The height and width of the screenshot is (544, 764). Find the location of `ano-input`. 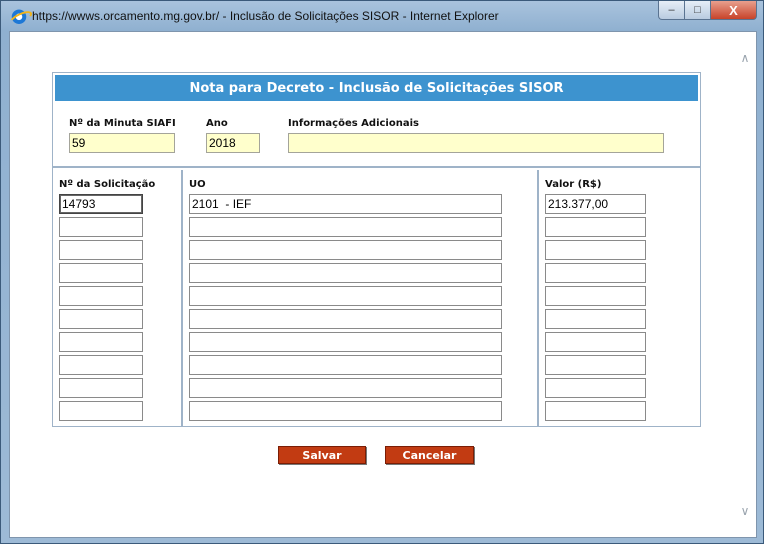

ano-input is located at coordinates (233, 143).